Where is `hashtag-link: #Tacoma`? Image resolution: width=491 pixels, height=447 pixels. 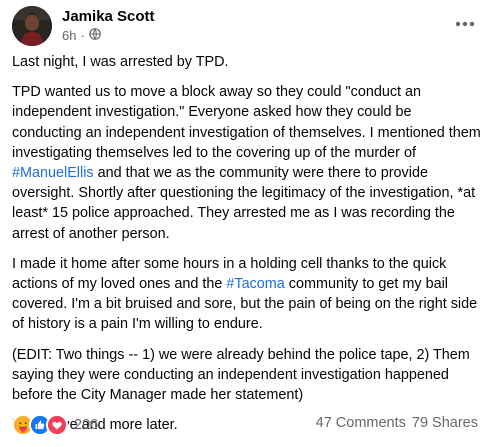 hashtag-link: #Tacoma is located at coordinates (255, 284).